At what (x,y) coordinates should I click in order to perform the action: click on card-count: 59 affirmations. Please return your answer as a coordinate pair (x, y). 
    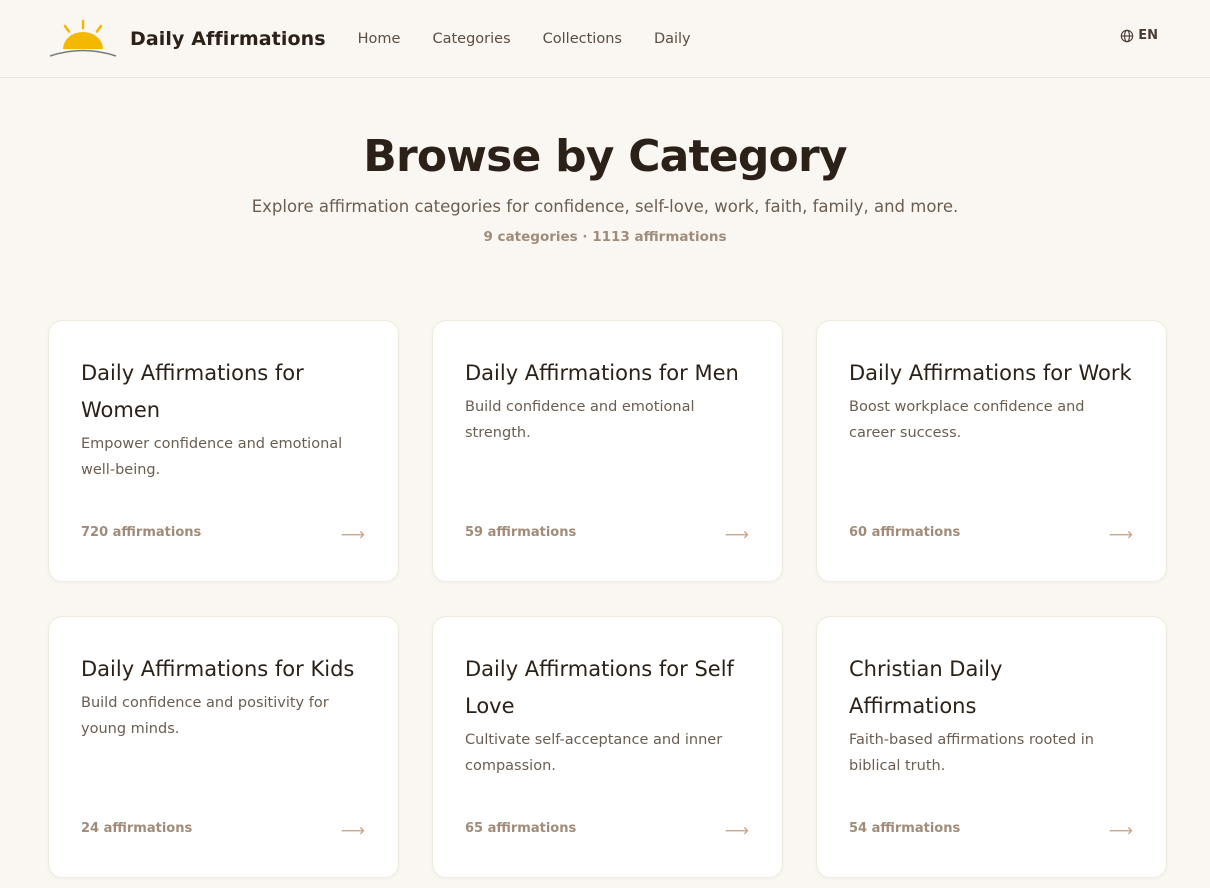
    Looking at the image, I should click on (521, 532).